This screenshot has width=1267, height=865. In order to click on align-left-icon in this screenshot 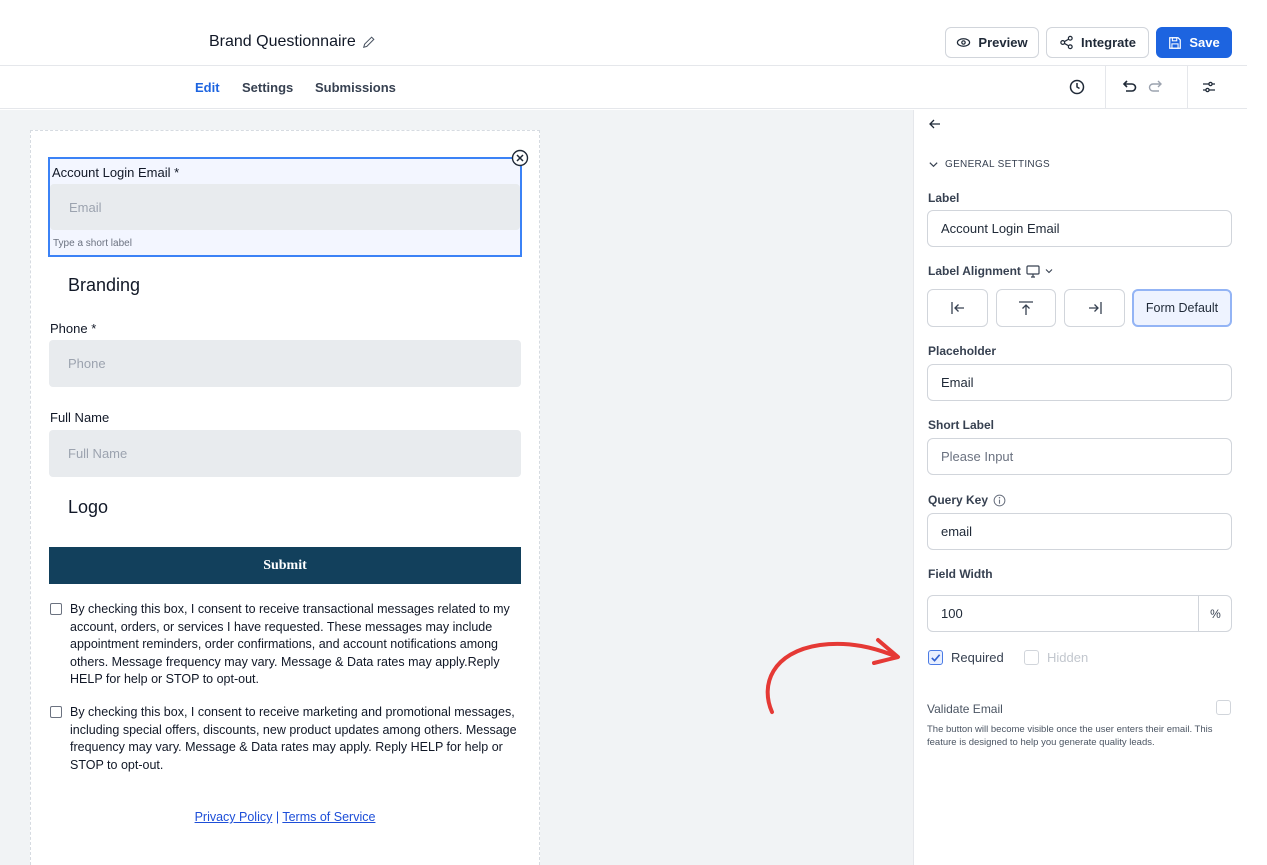, I will do `click(957, 308)`.